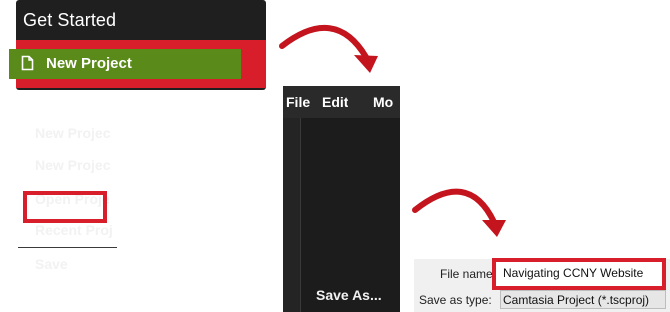 This screenshot has height=312, width=670. What do you see at coordinates (455, 300) in the screenshot?
I see `save-as-type-label: Save as type:` at bounding box center [455, 300].